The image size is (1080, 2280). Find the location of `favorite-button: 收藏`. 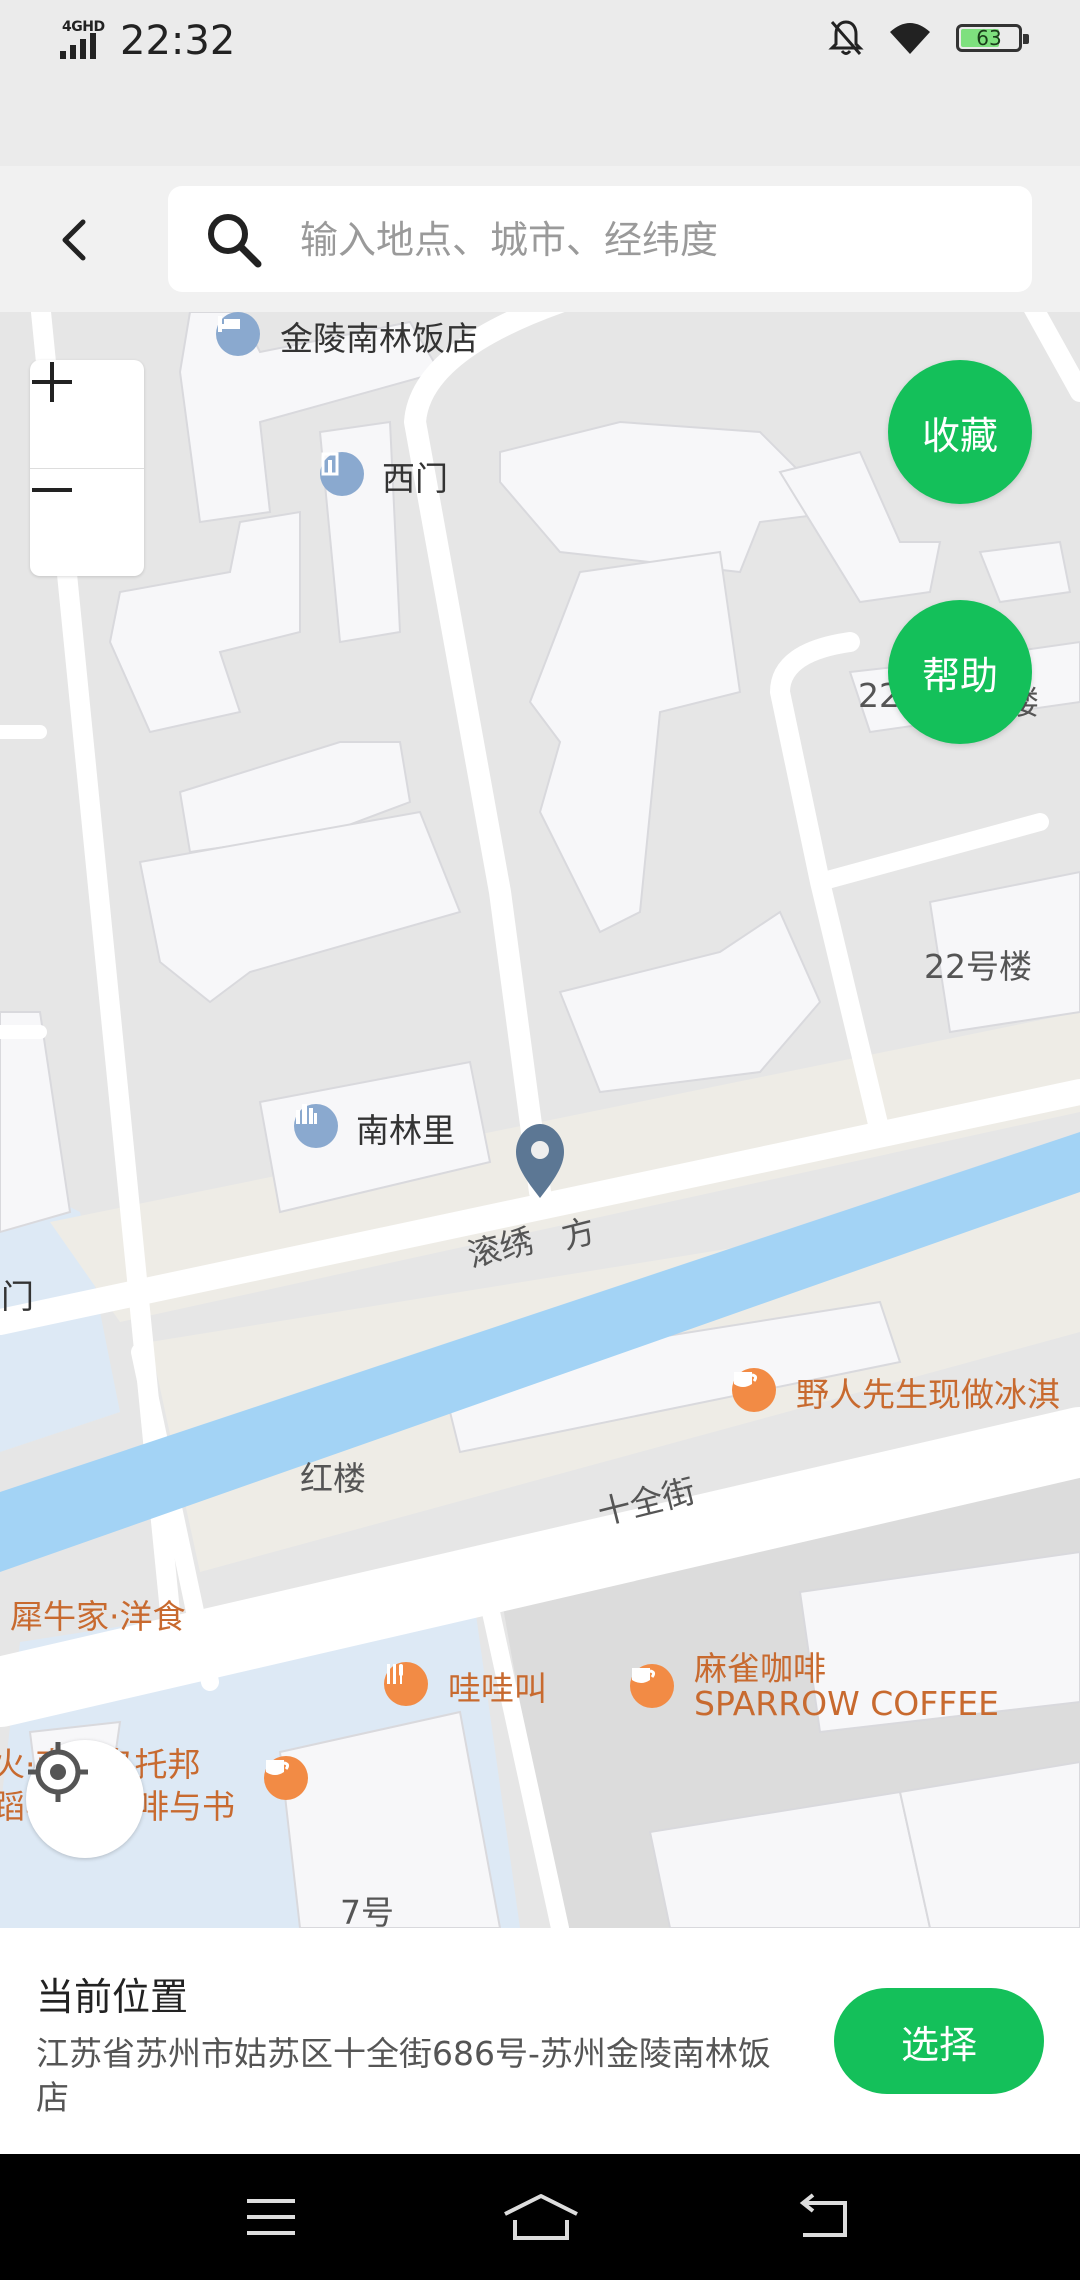

favorite-button: 收藏 is located at coordinates (960, 432).